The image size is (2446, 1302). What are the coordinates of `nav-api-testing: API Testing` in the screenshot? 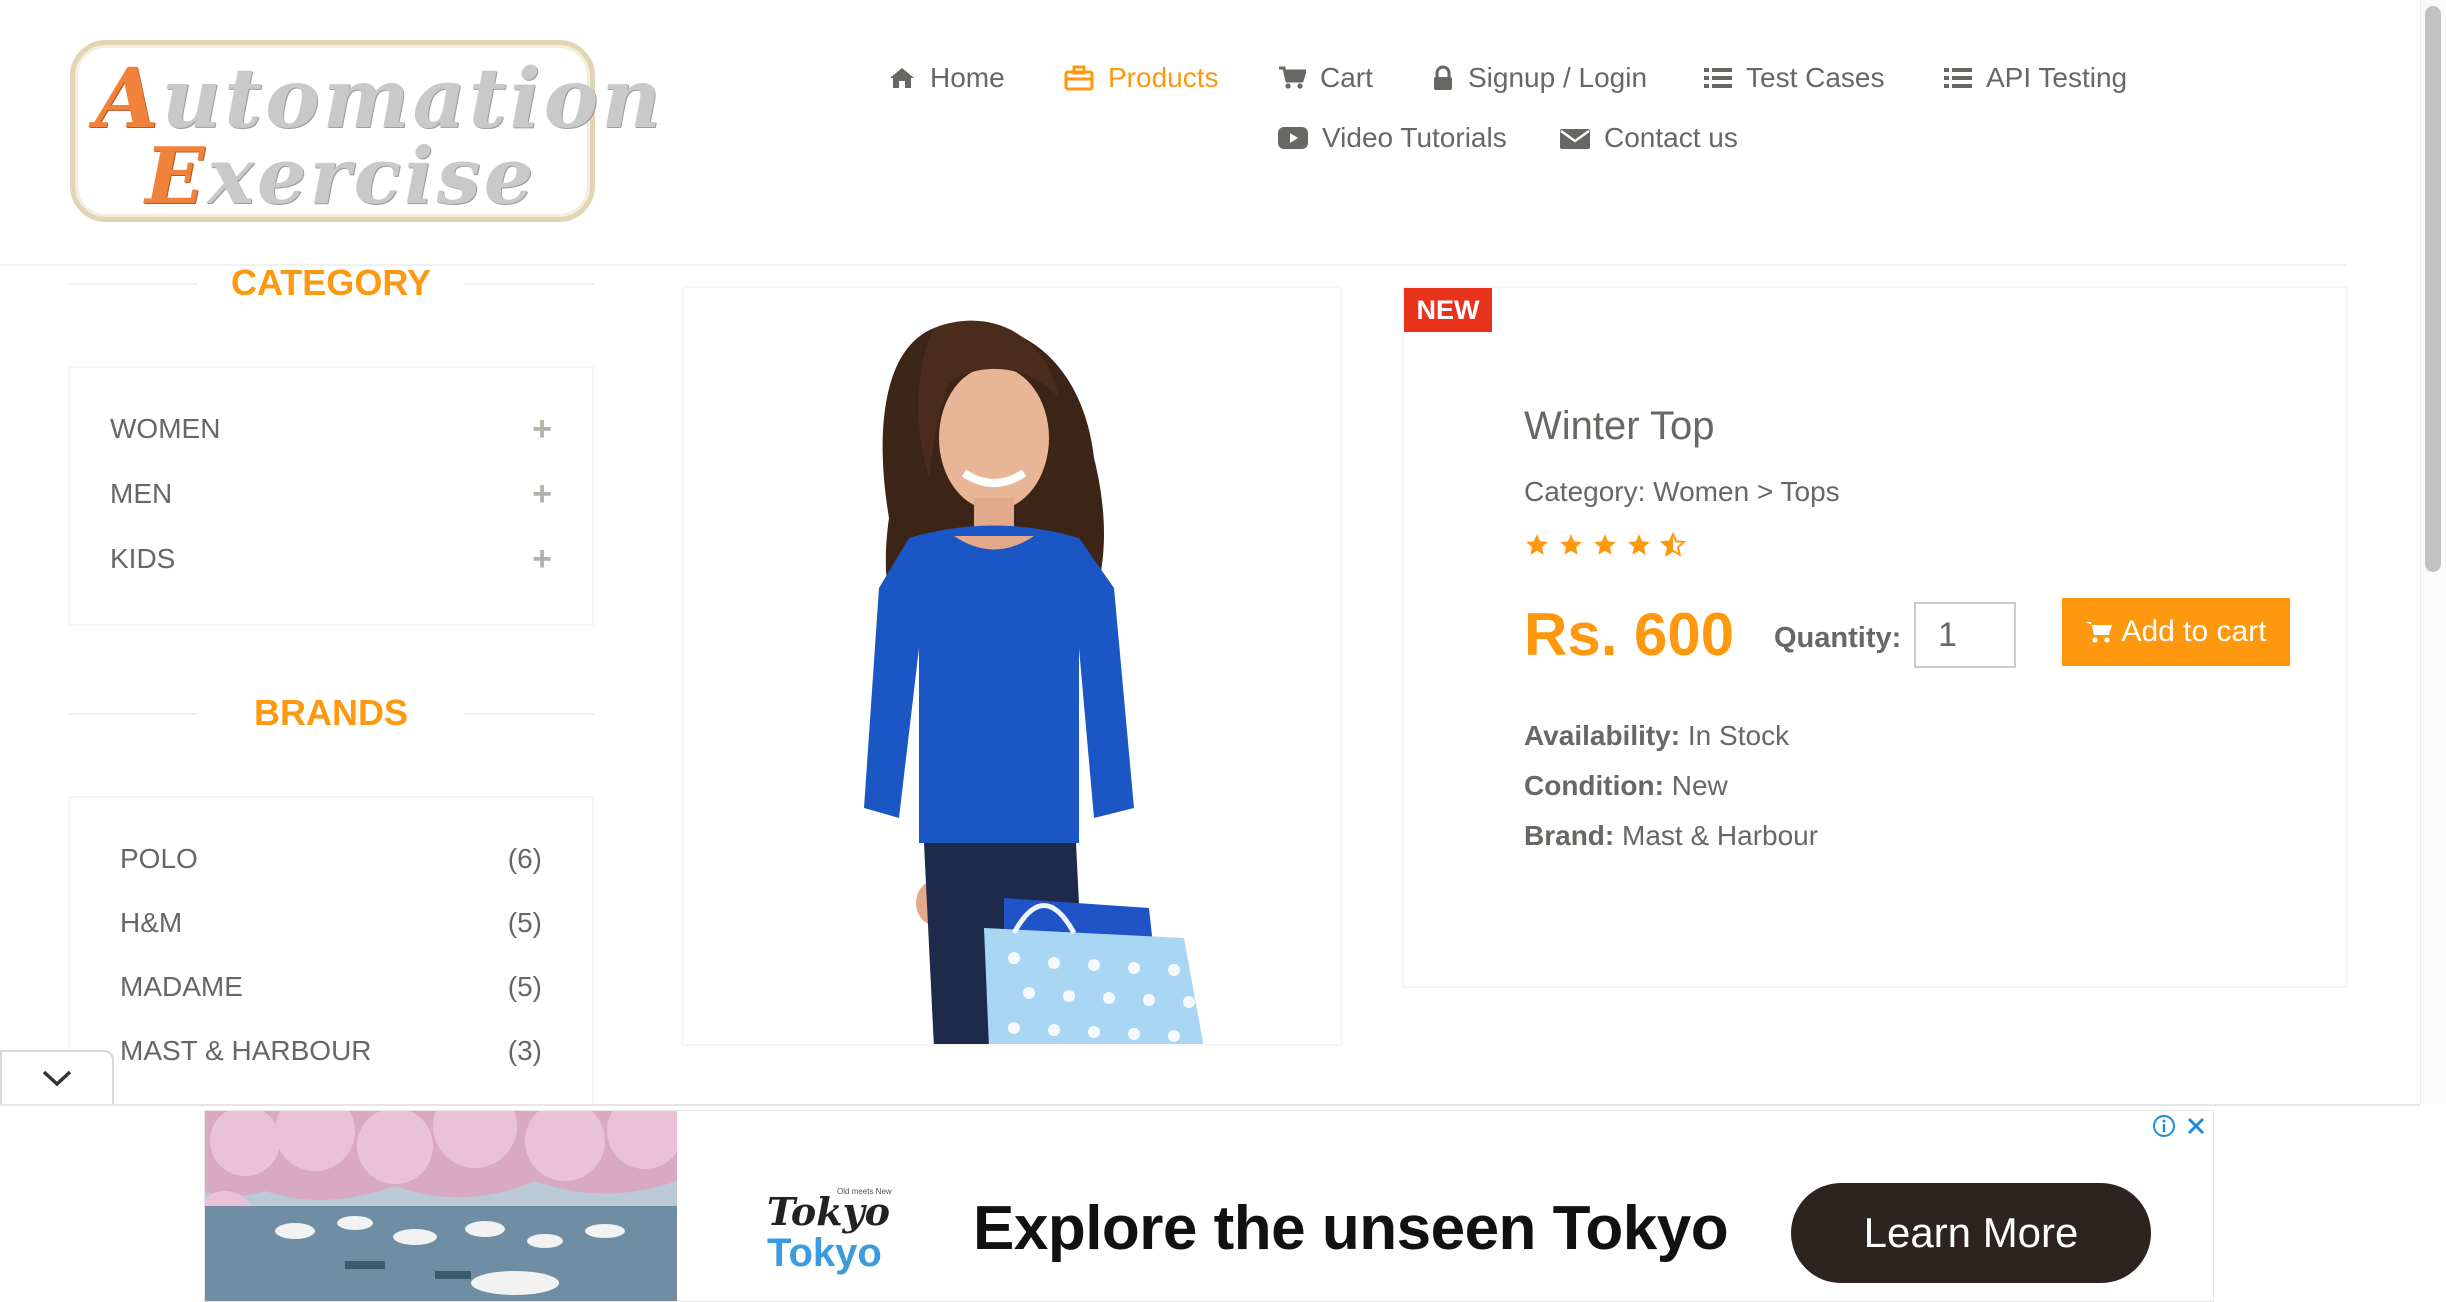 It's located at (2035, 78).